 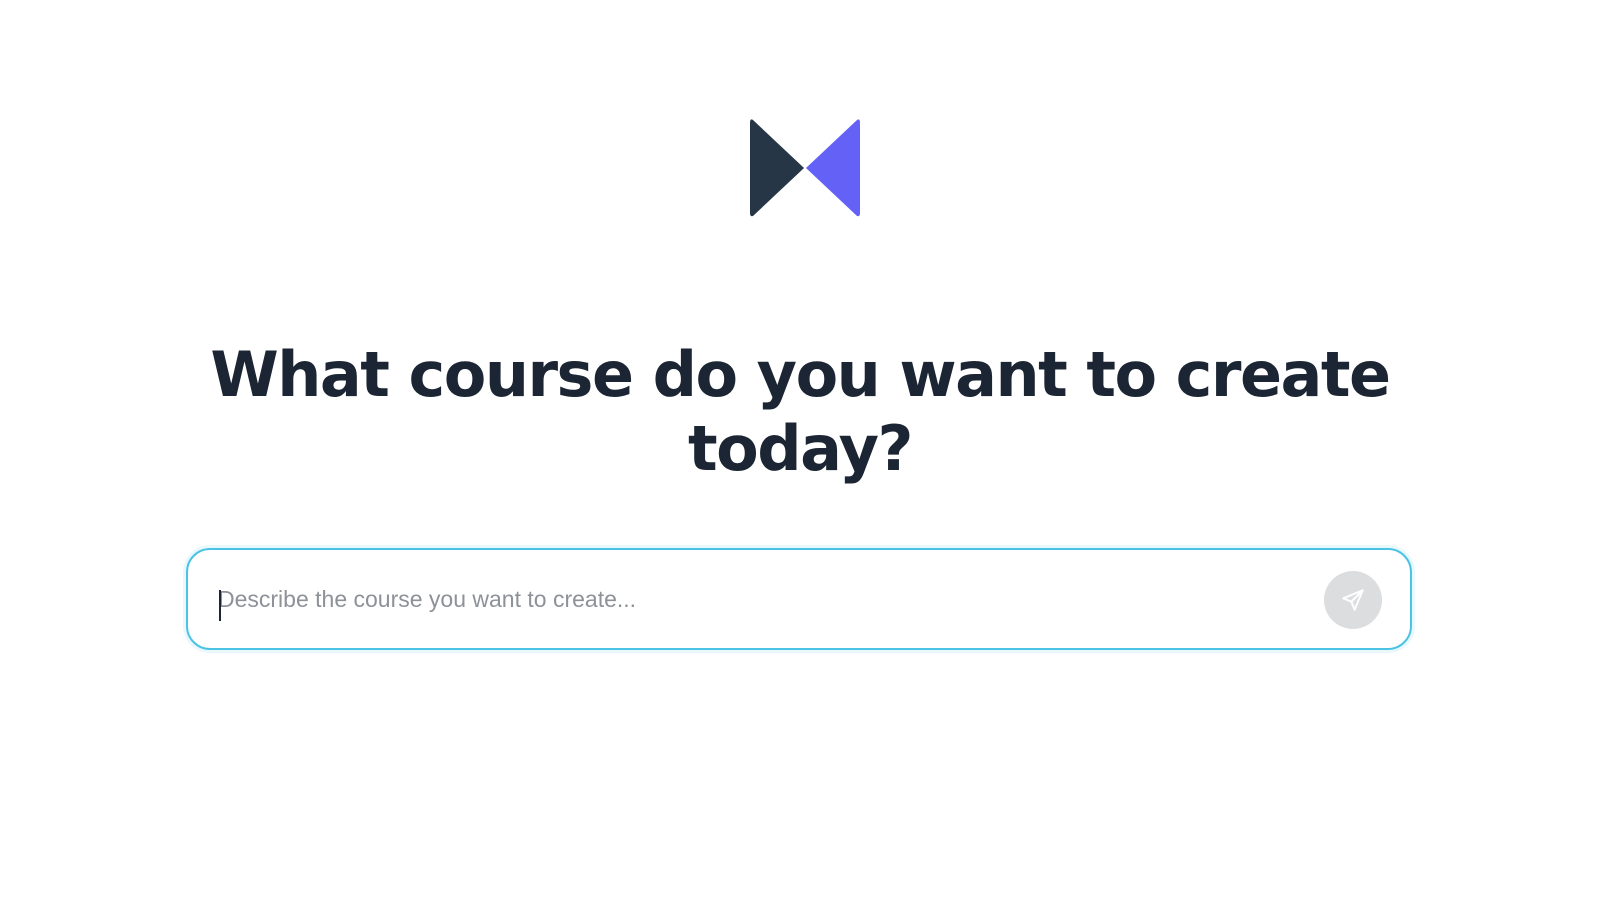 I want to click on text-caret, so click(x=220, y=605).